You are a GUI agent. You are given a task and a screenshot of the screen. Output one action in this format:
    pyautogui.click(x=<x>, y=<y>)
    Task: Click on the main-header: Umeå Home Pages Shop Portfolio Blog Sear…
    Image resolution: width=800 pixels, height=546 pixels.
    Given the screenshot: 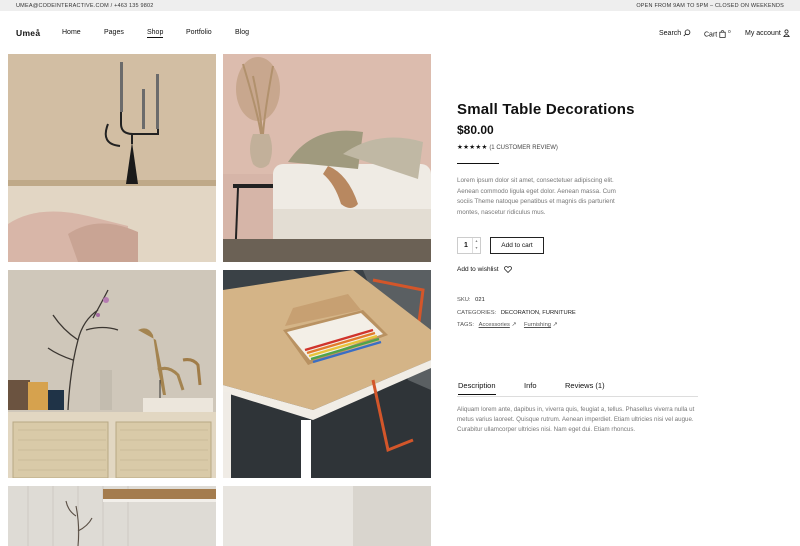 What is the action you would take?
    pyautogui.click(x=400, y=32)
    